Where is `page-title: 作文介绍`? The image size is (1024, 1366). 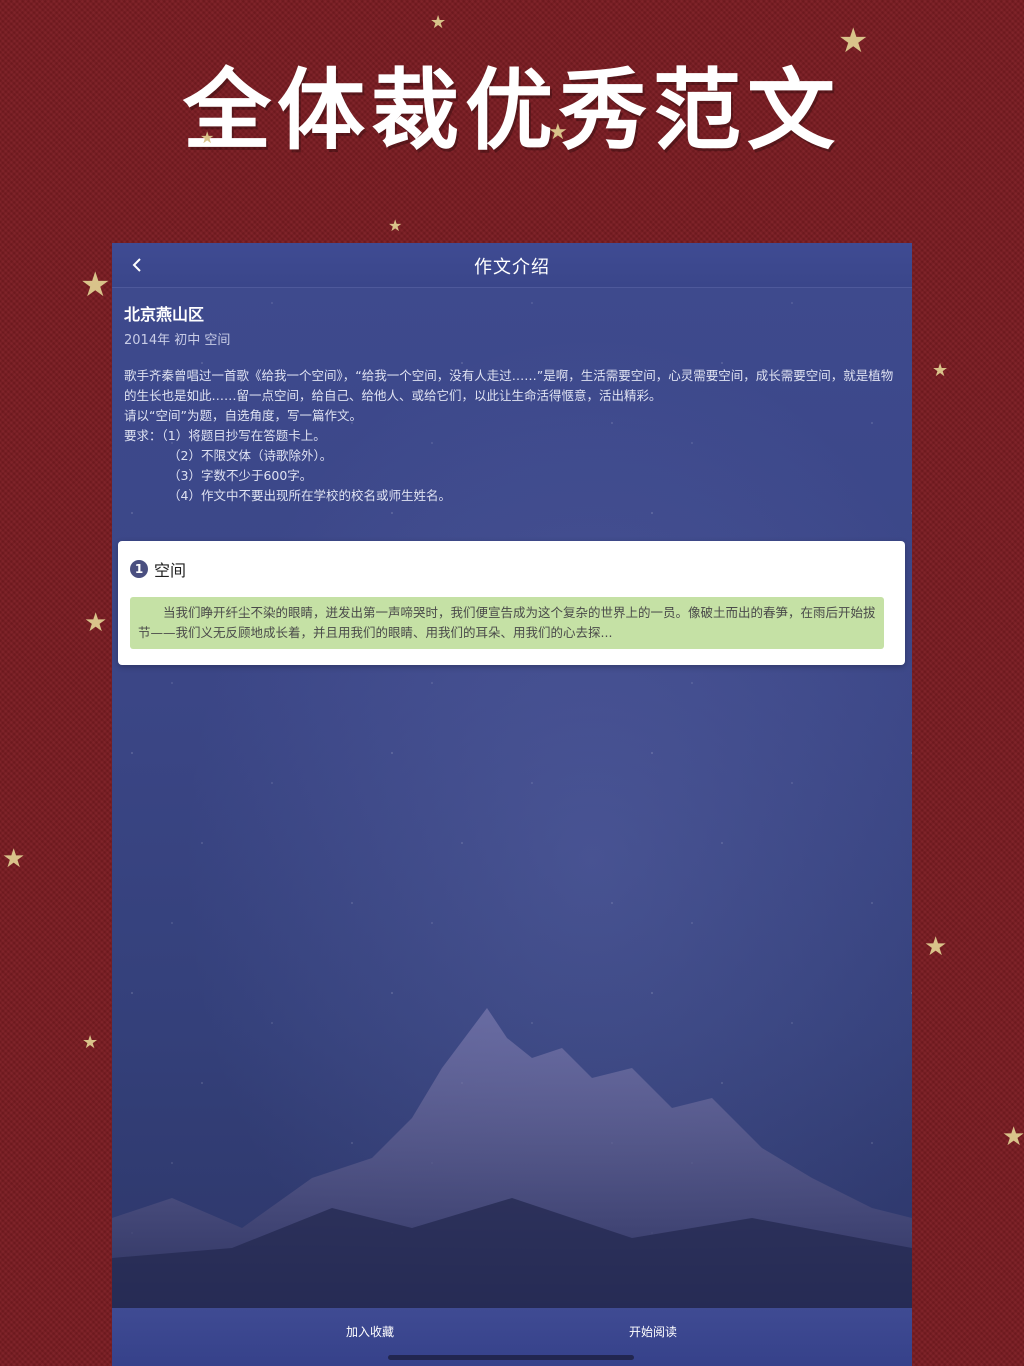 page-title: 作文介绍 is located at coordinates (512, 267).